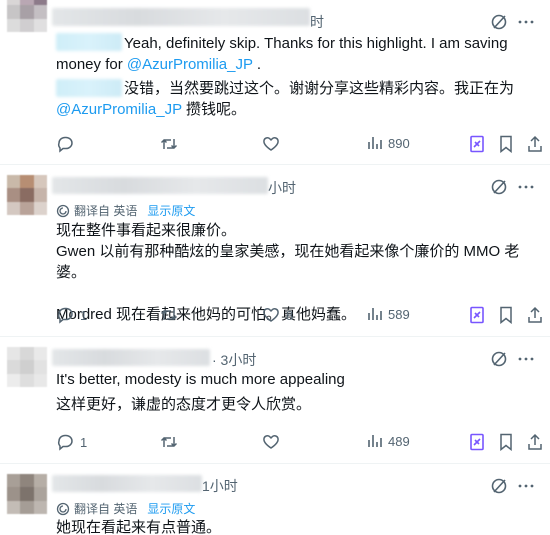 This screenshot has width=550, height=535. Describe the element at coordinates (234, 360) in the screenshot. I see `tweet-time: · 3小时` at that location.